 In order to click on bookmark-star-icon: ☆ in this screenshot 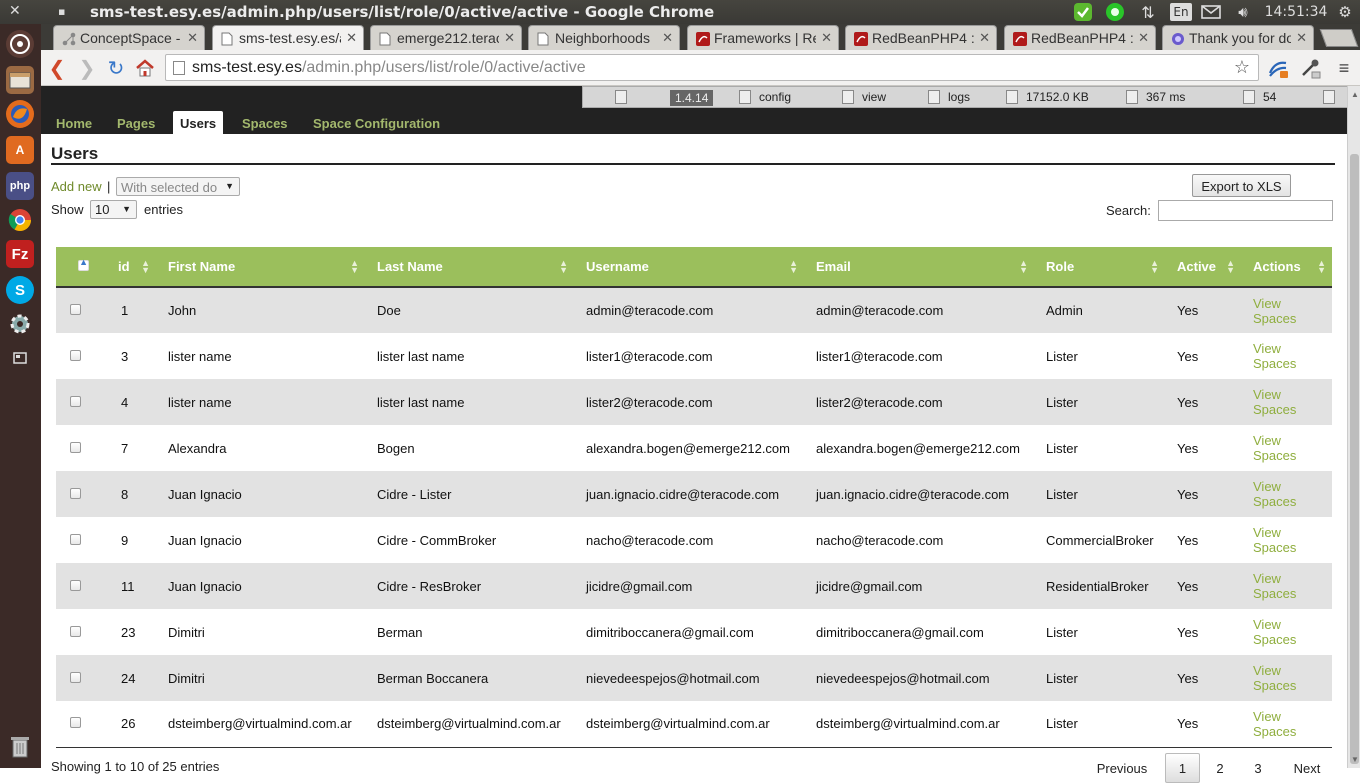, I will do `click(1242, 67)`.